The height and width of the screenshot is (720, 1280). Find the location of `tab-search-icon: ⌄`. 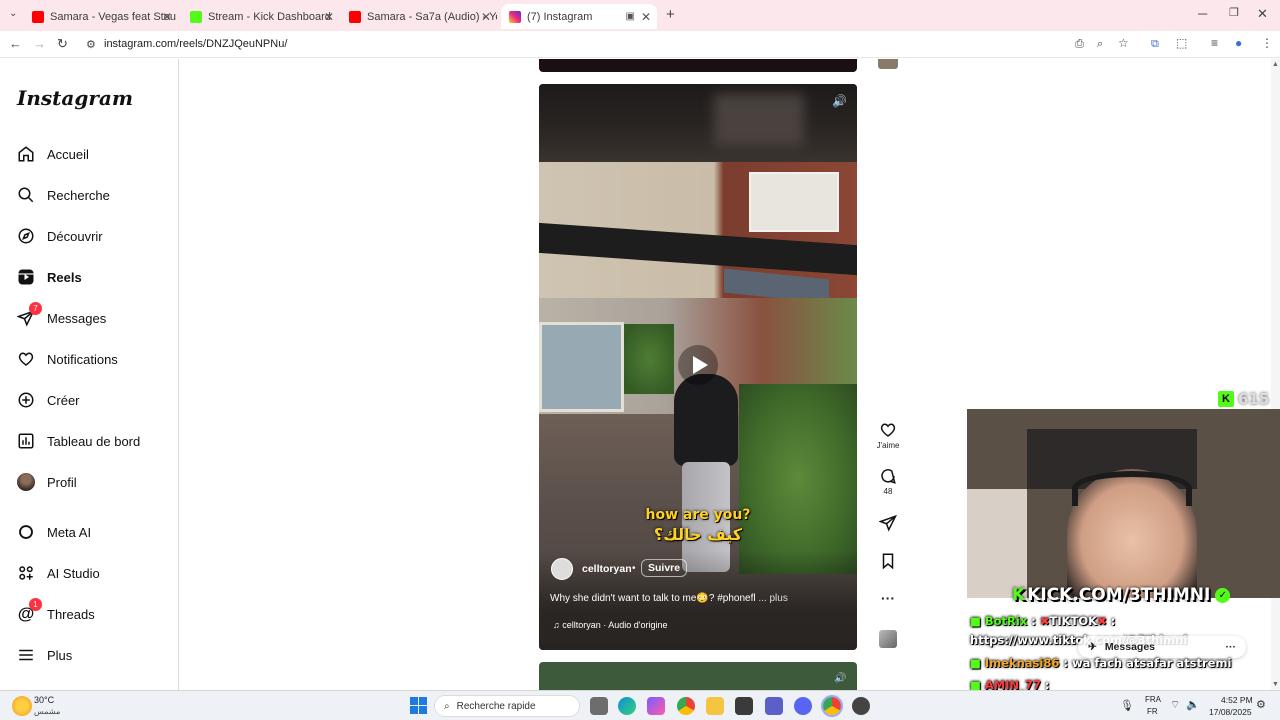

tab-search-icon: ⌄ is located at coordinates (13, 13).